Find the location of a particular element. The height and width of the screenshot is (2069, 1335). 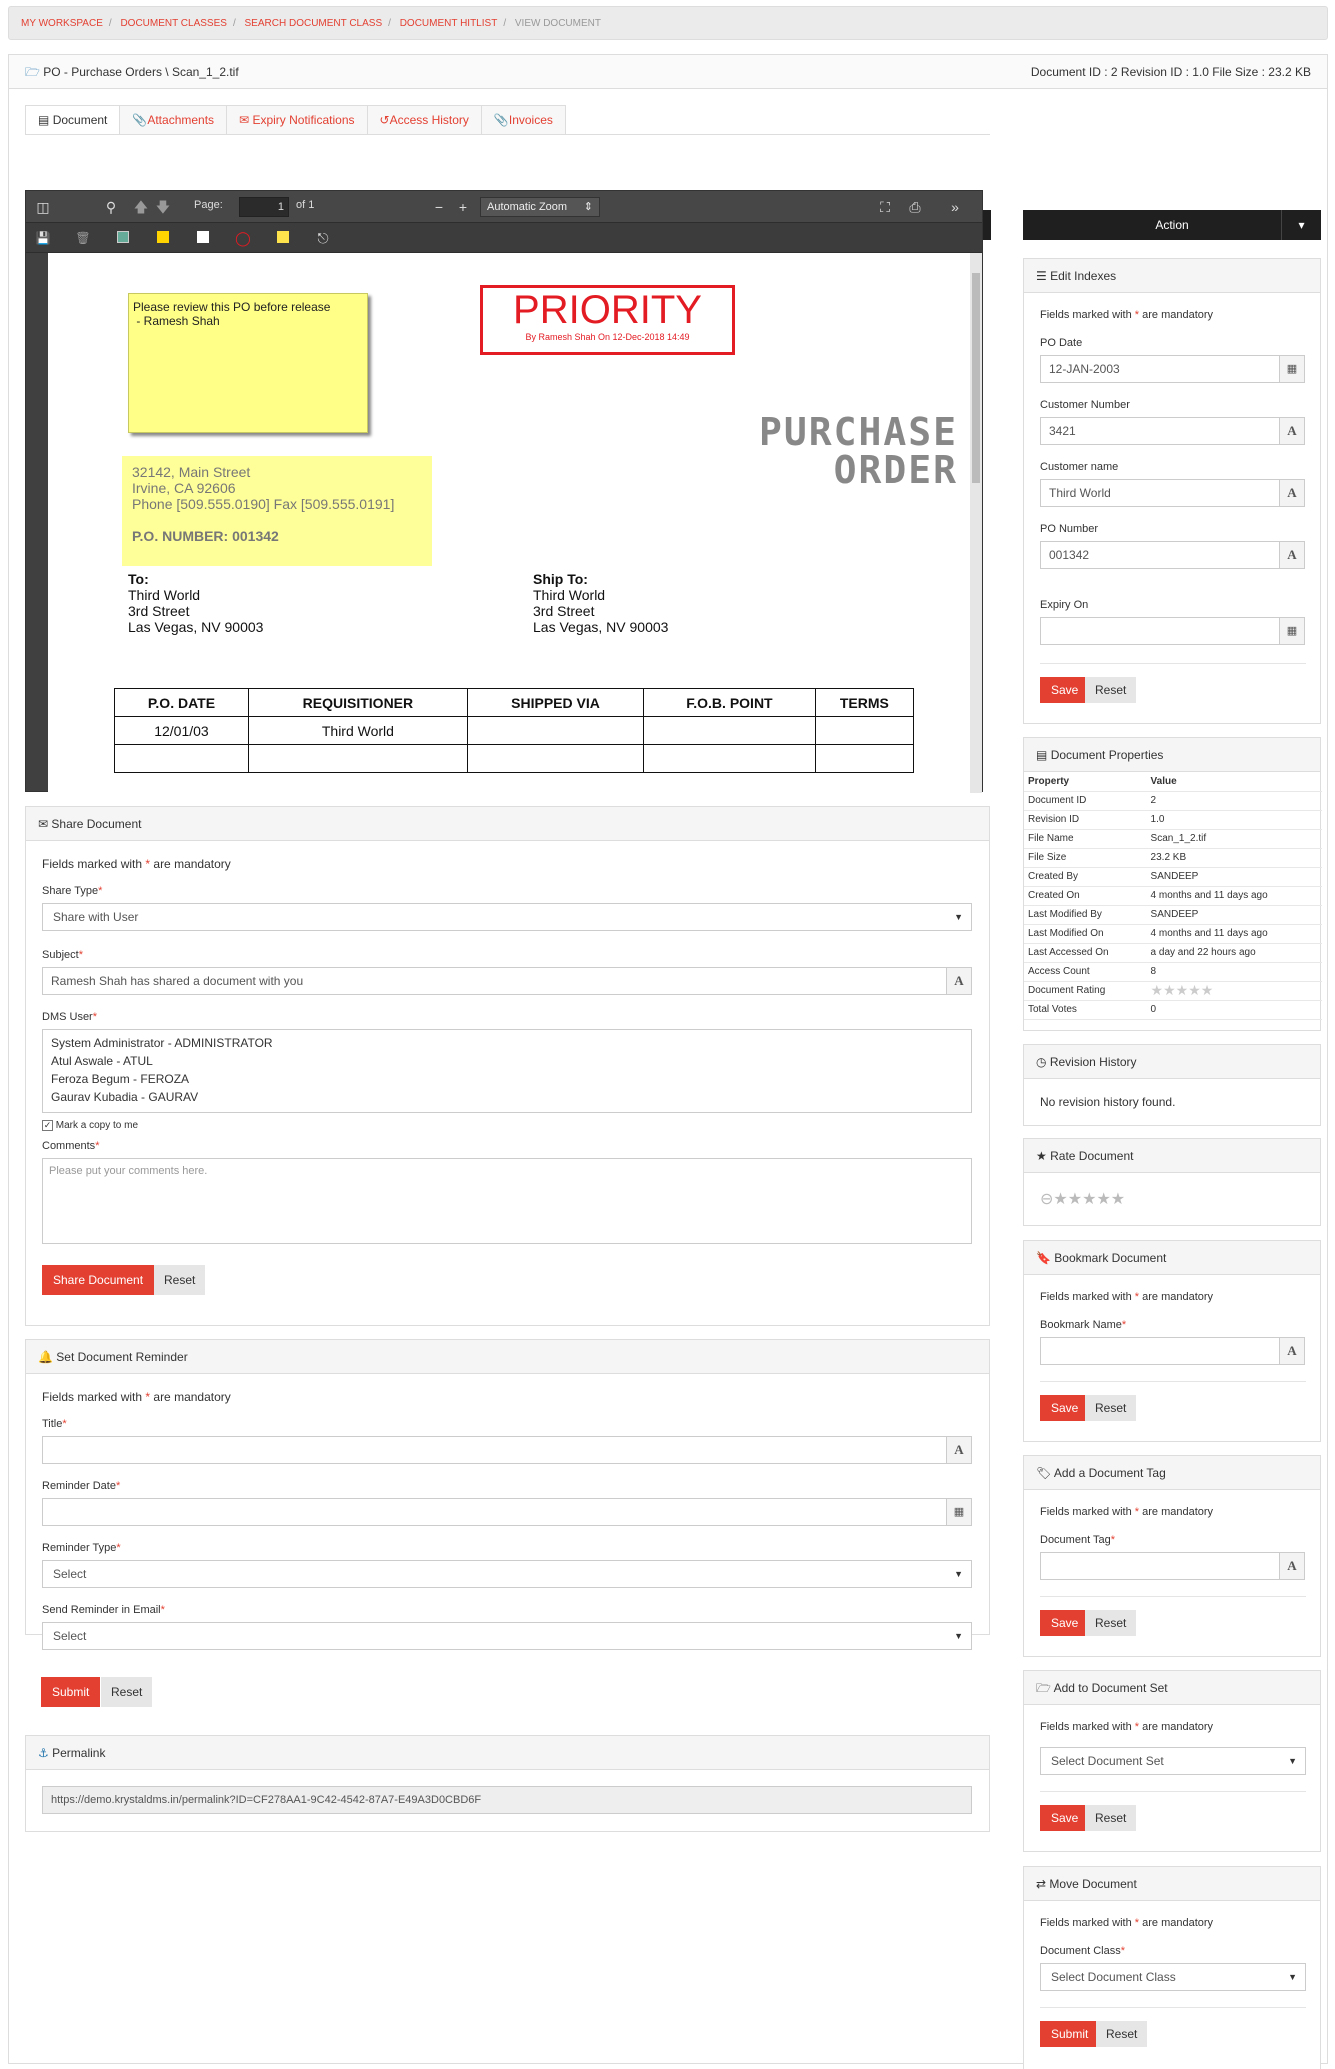

reset-docset-button: Reset is located at coordinates (1111, 1818).